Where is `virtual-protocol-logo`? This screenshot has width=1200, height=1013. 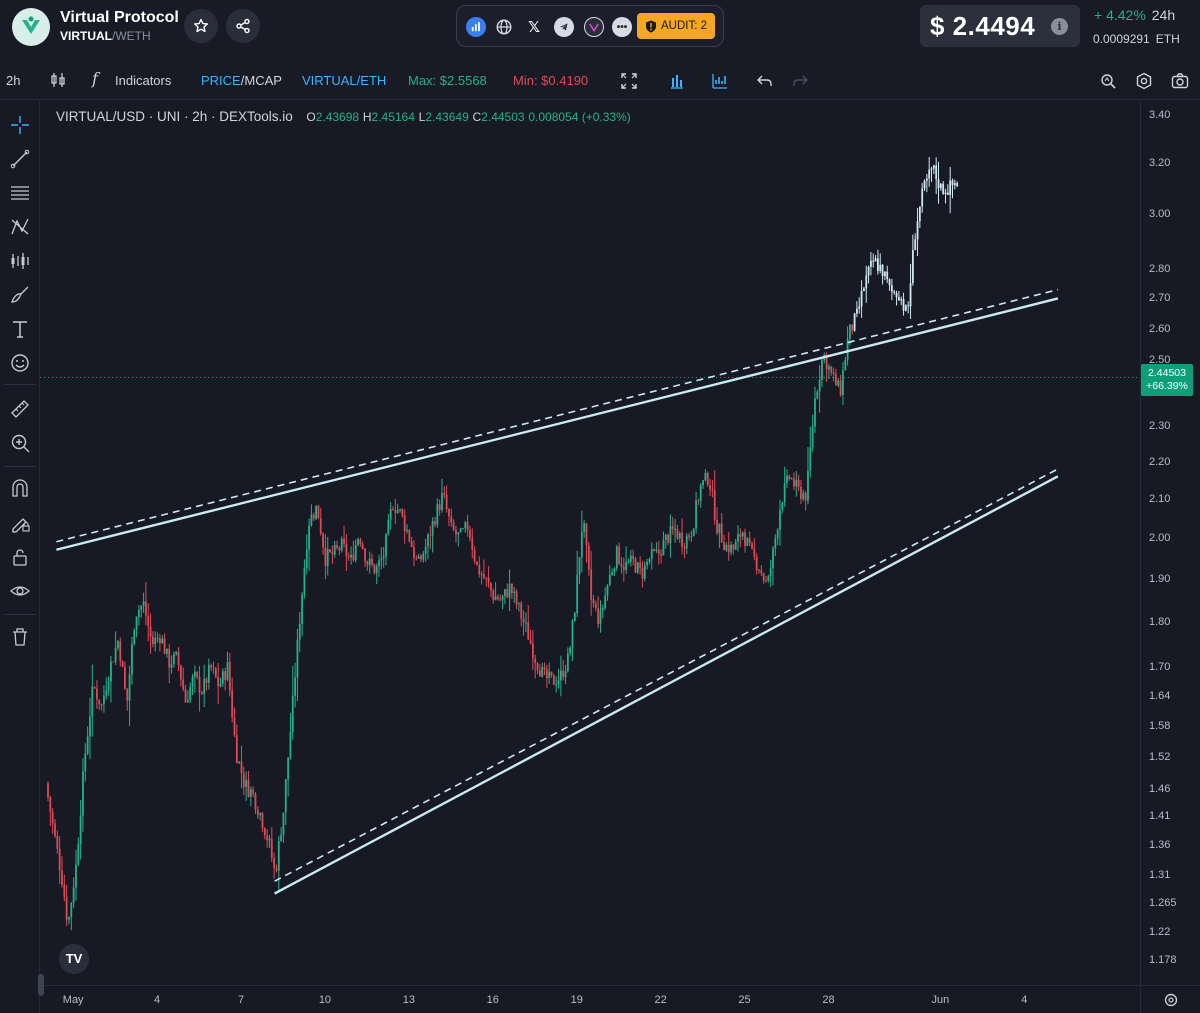
virtual-protocol-logo is located at coordinates (31, 27).